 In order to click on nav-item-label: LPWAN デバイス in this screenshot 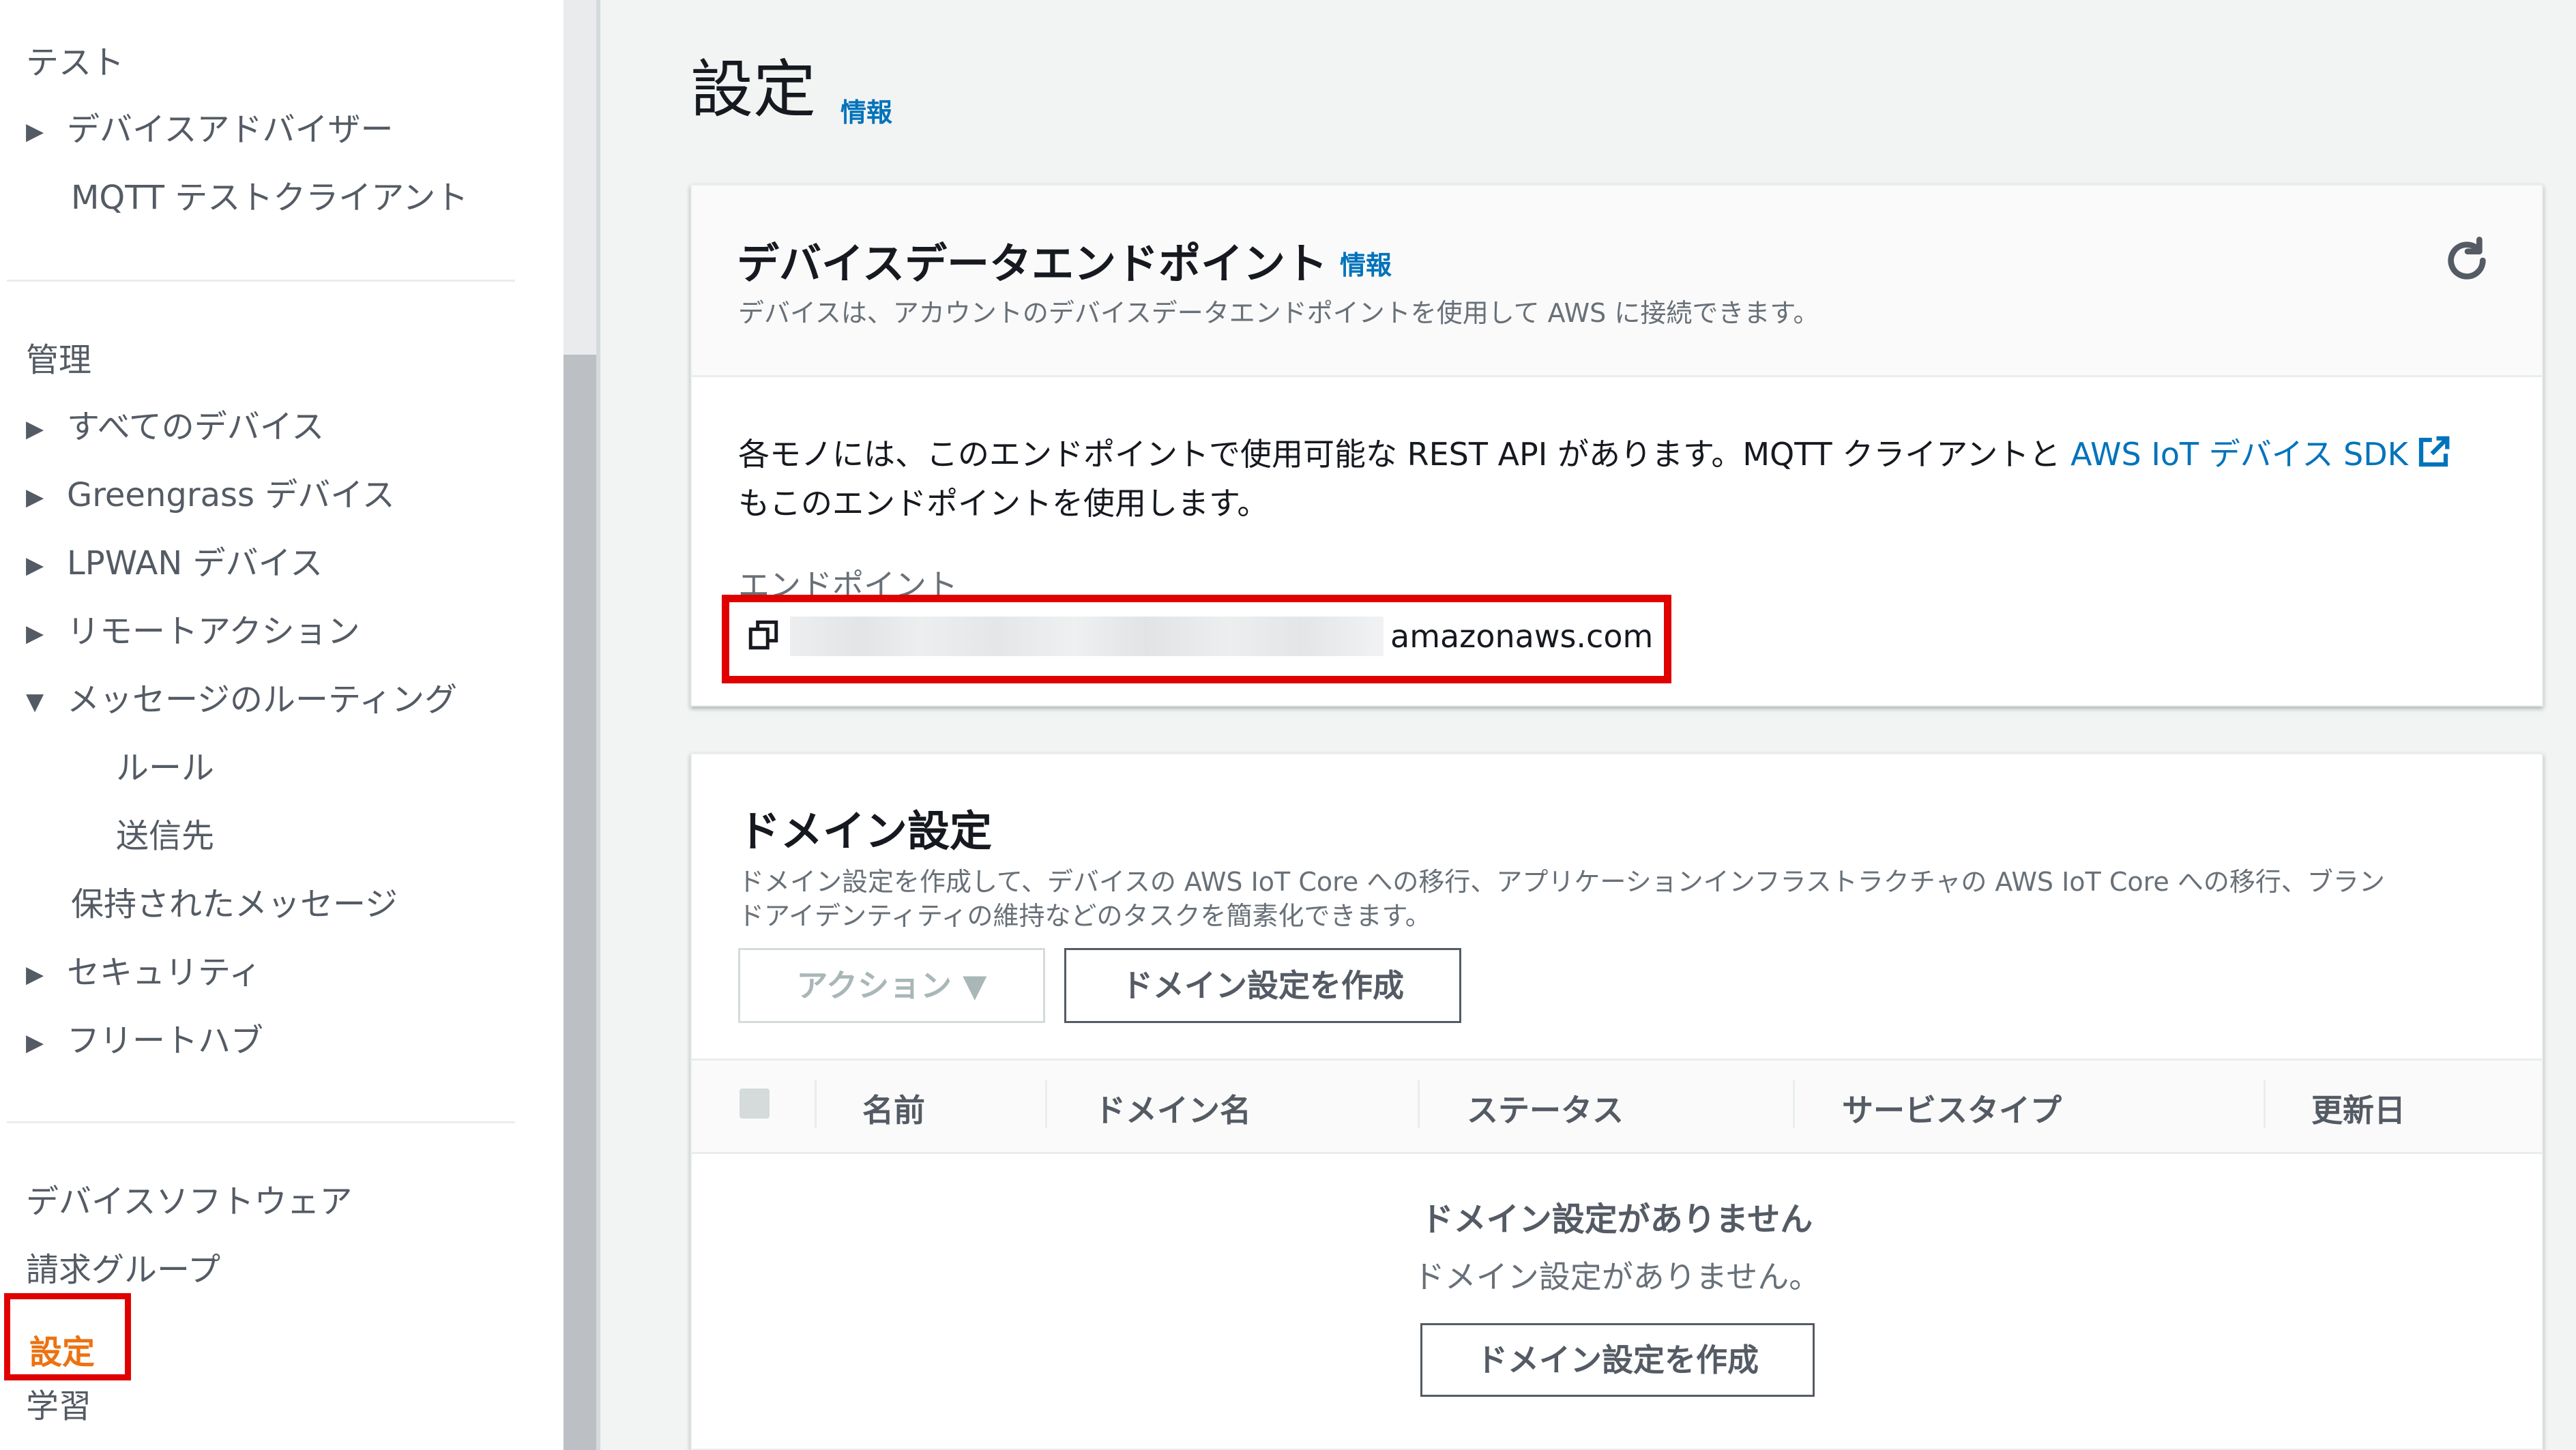, I will do `click(195, 563)`.